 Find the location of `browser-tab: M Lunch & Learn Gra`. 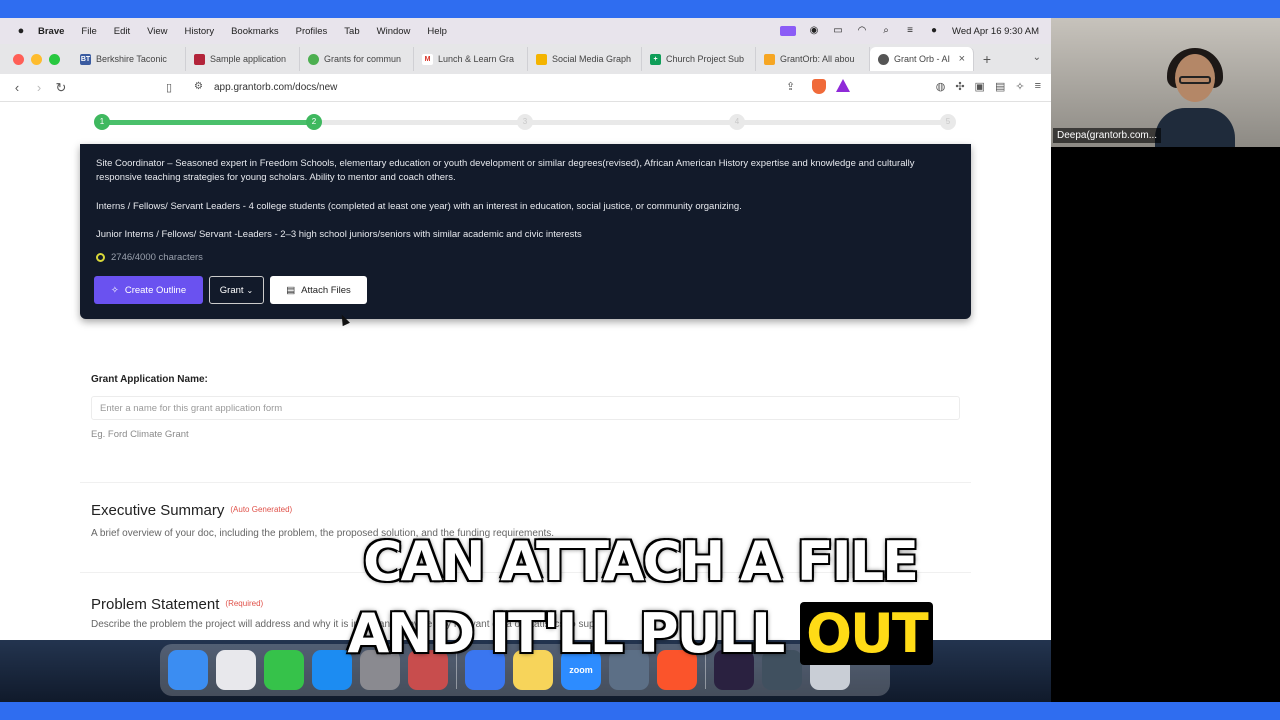

browser-tab: M Lunch & Learn Gra is located at coordinates (471, 59).